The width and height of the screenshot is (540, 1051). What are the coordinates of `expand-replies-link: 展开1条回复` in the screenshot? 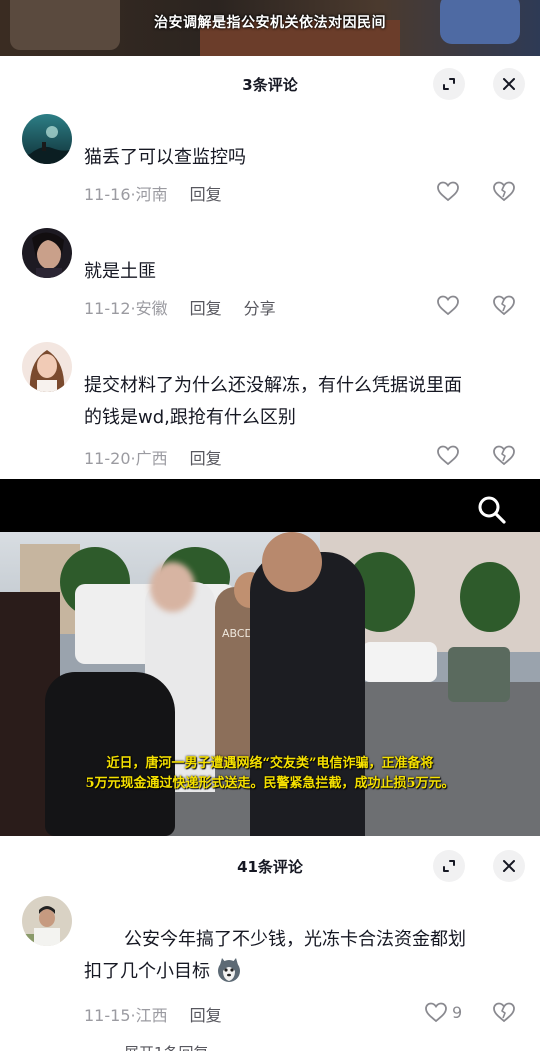 It's located at (166, 1046).